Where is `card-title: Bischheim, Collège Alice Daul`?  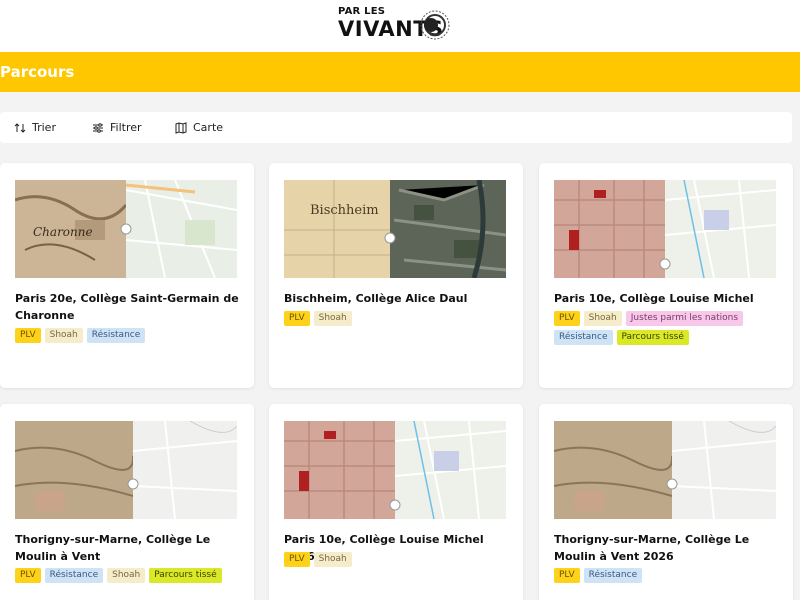
card-title: Bischheim, Collège Alice Daul is located at coordinates (396, 298).